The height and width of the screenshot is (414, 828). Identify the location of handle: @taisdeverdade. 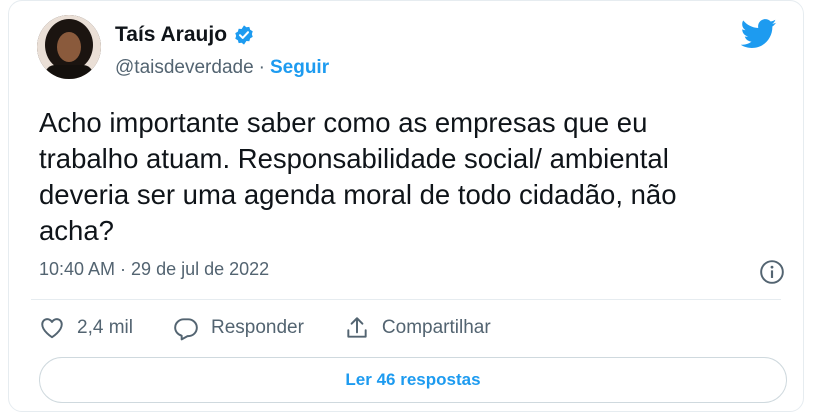
(184, 67).